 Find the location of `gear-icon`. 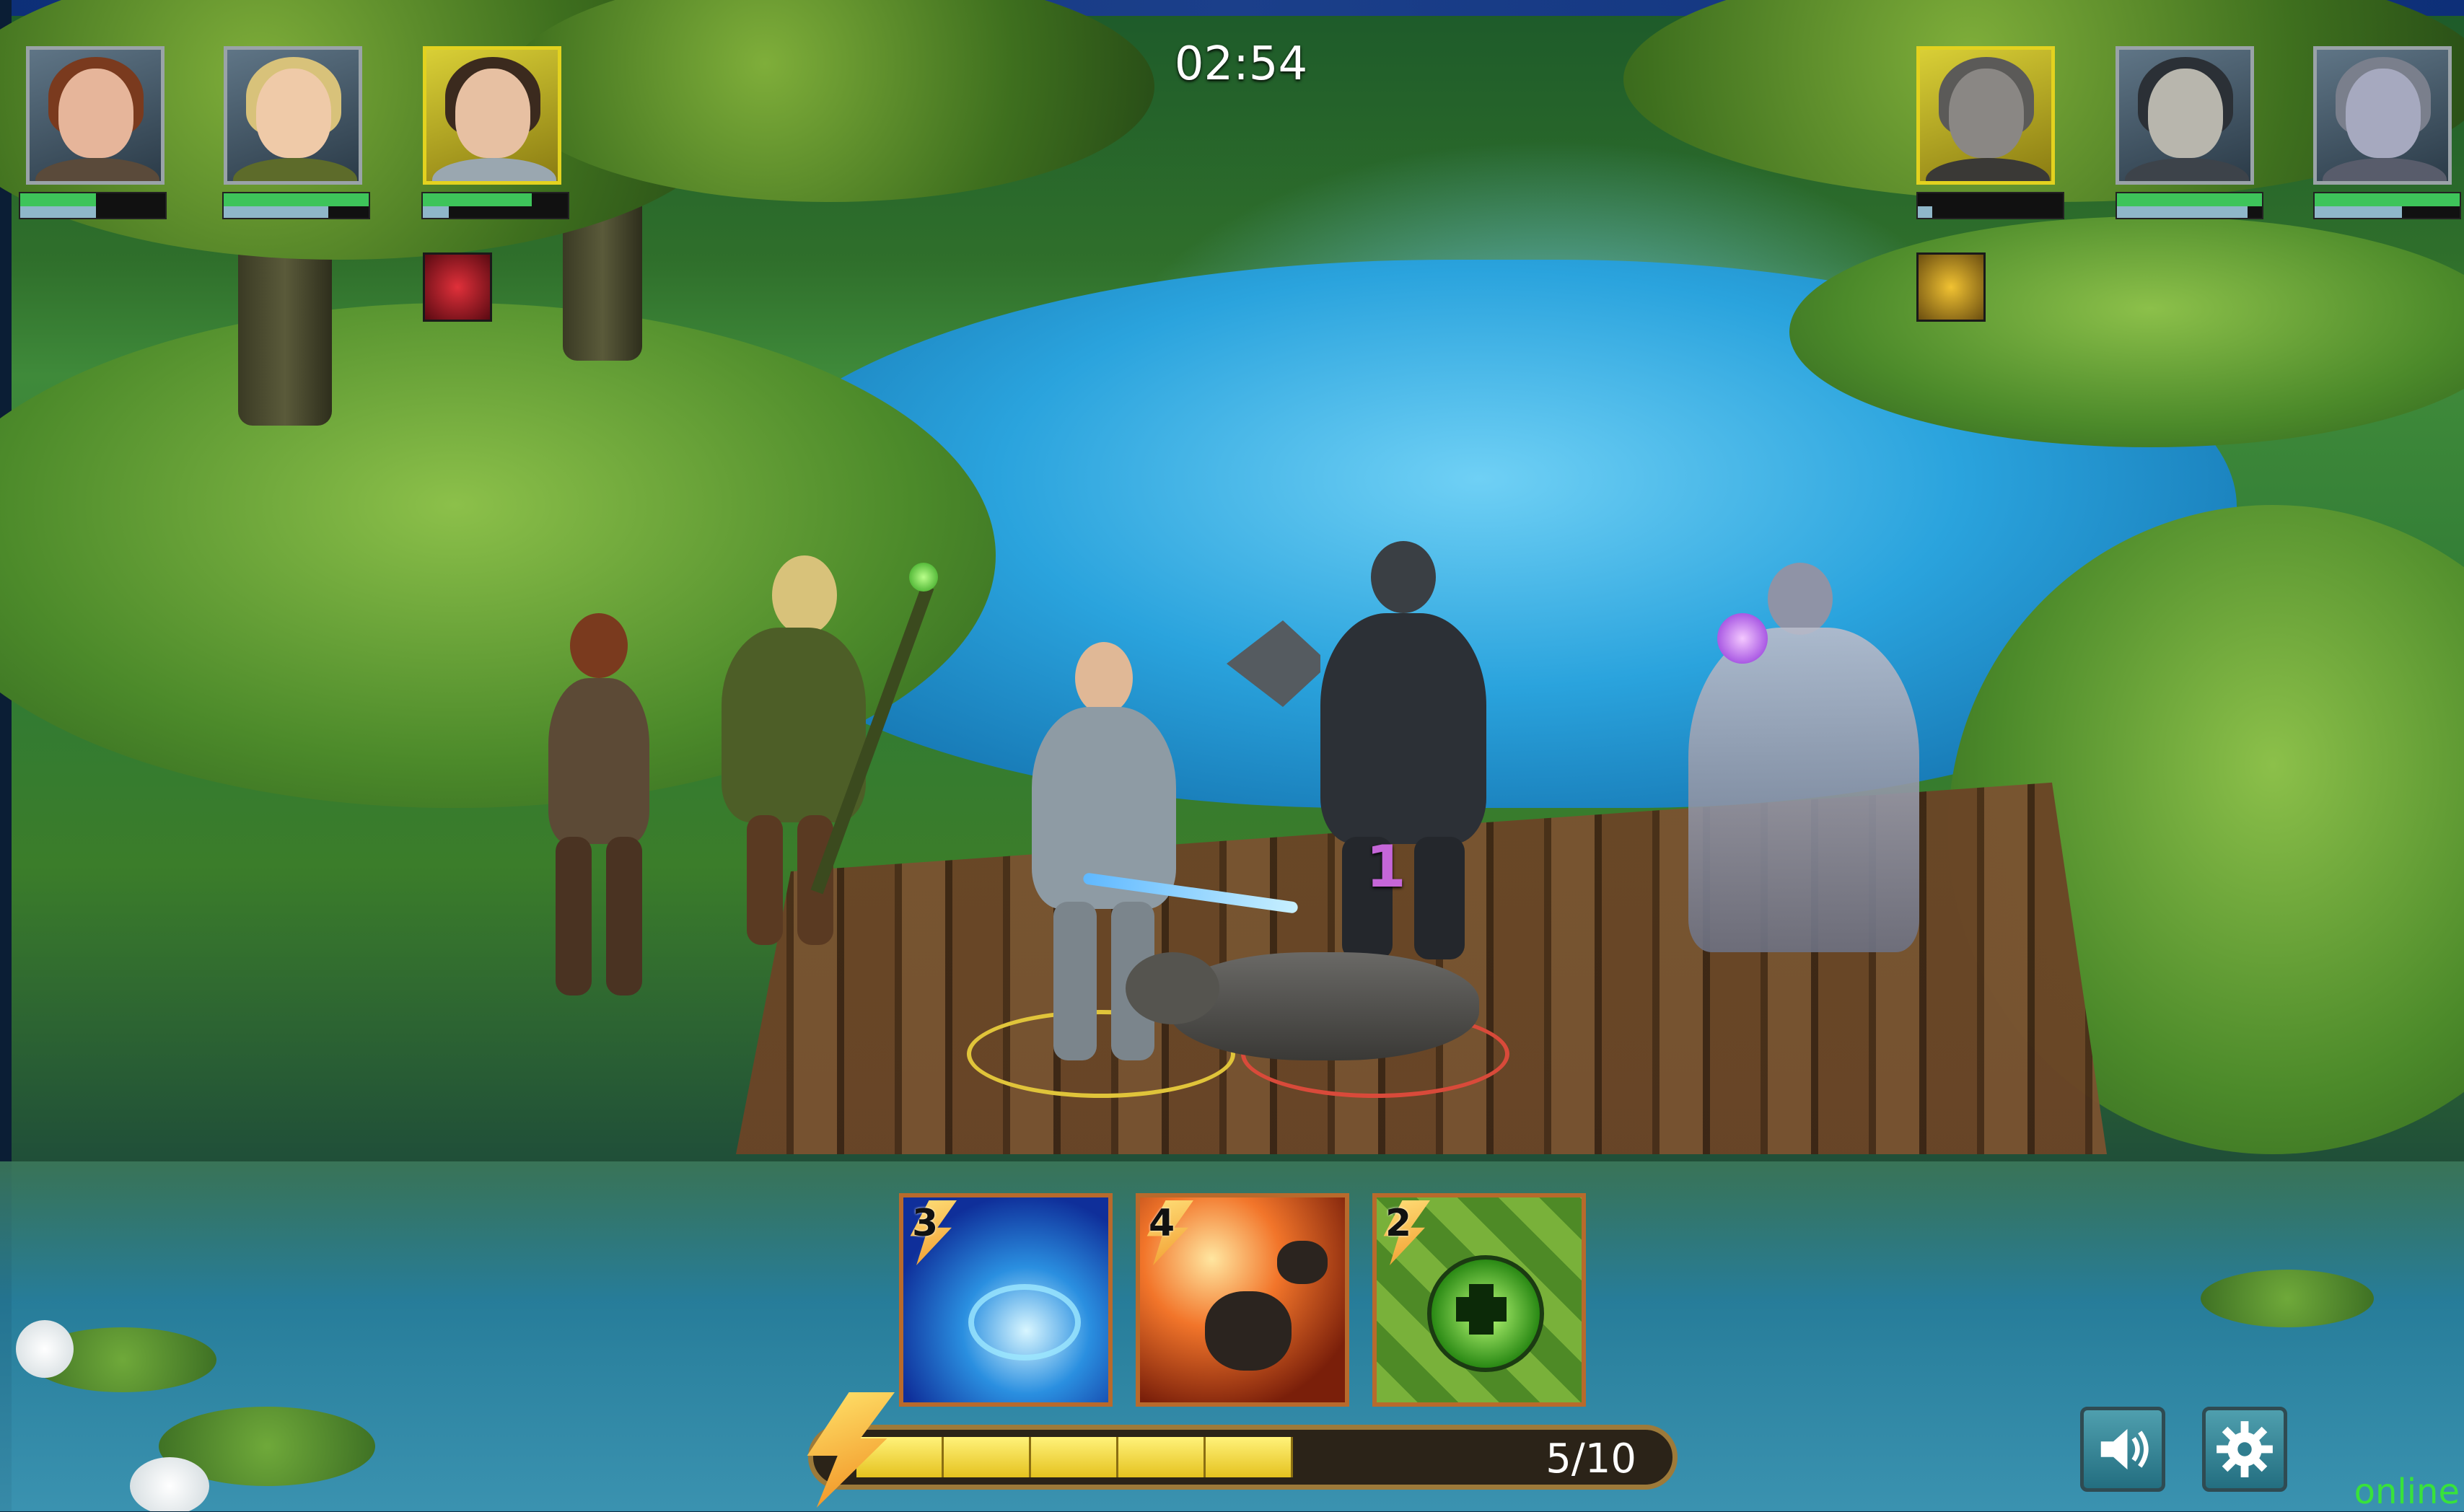

gear-icon is located at coordinates (2245, 1449).